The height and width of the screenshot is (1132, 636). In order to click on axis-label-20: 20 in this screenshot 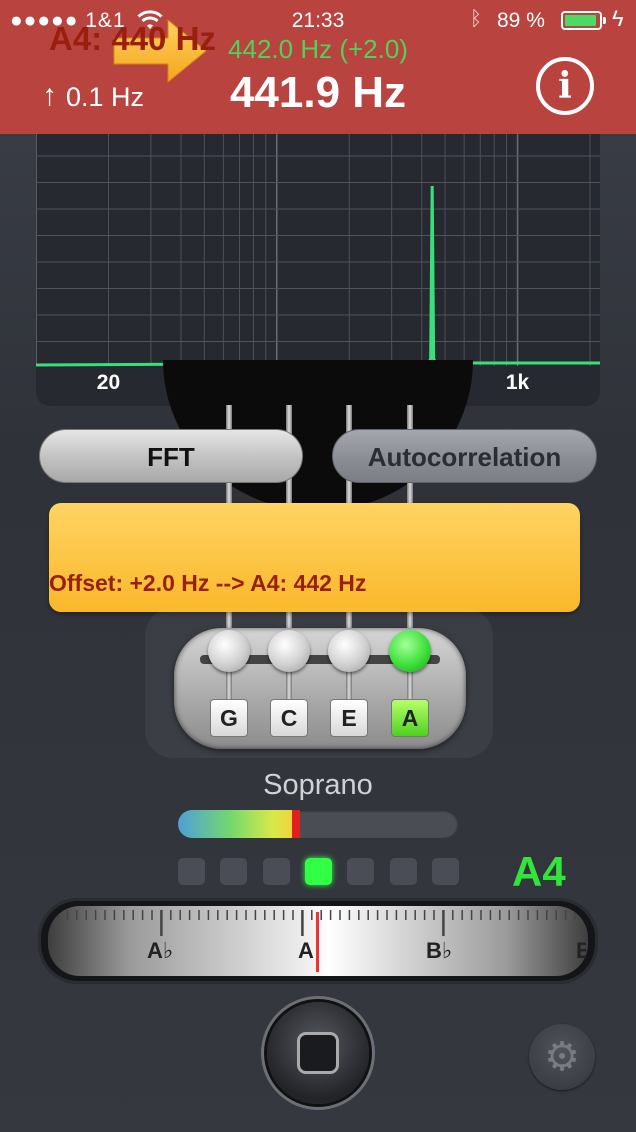, I will do `click(108, 382)`.